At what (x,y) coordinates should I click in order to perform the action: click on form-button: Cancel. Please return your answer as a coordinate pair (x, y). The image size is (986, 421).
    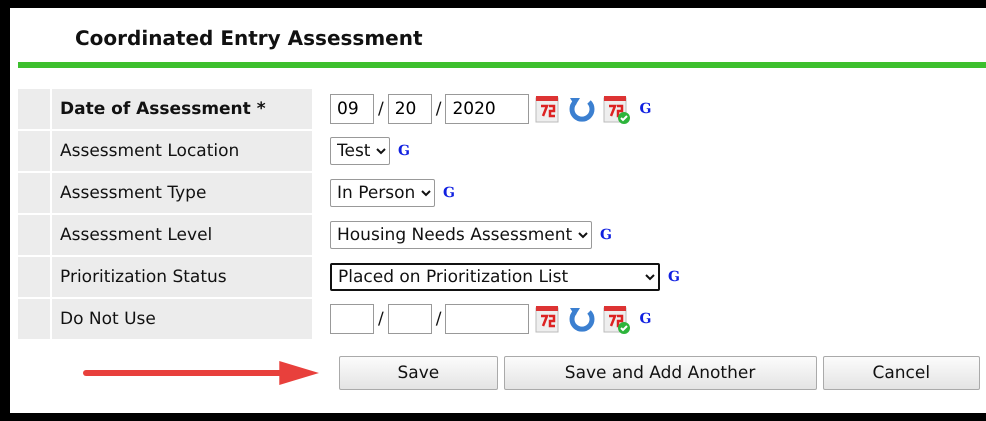
    Looking at the image, I should click on (901, 373).